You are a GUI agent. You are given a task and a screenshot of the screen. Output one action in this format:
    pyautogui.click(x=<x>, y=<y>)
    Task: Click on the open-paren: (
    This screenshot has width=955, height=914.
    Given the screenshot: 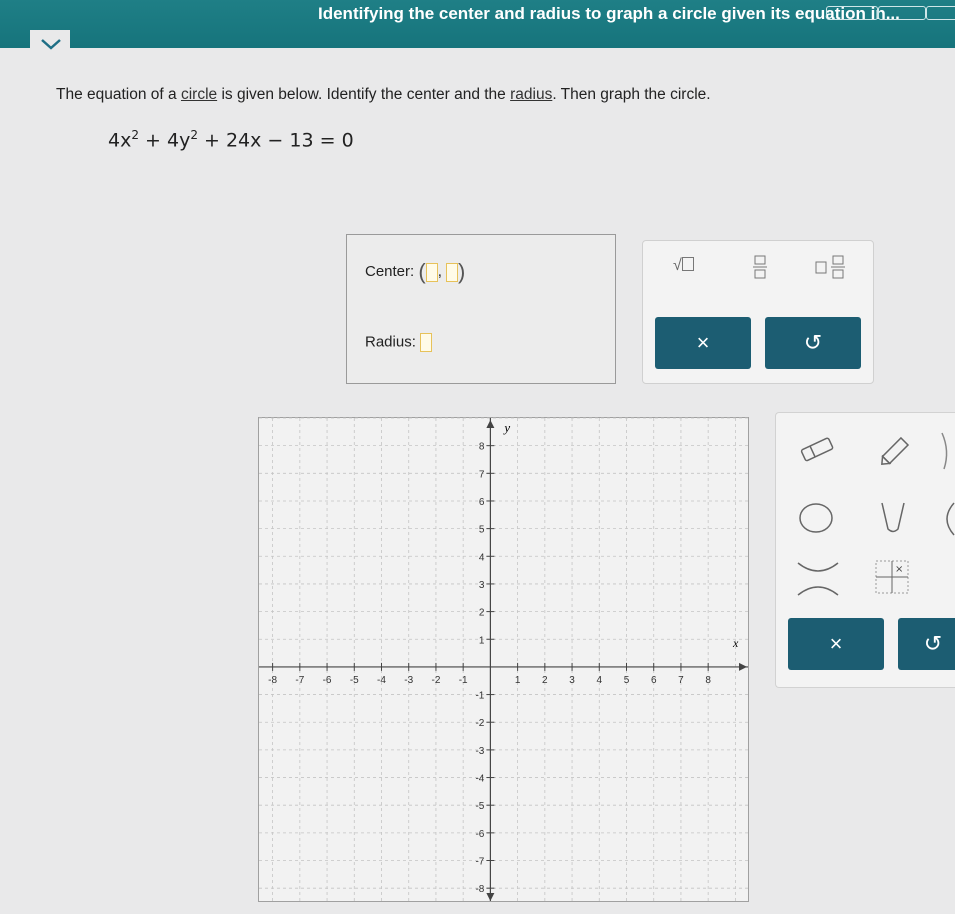 What is the action you would take?
    pyautogui.click(x=422, y=271)
    